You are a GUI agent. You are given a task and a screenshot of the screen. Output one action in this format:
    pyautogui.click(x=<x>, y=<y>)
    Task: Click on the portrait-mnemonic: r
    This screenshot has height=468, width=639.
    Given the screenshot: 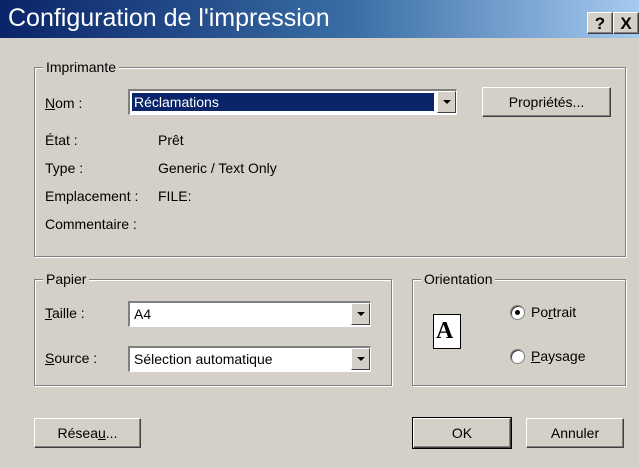 What is the action you would take?
    pyautogui.click(x=550, y=312)
    